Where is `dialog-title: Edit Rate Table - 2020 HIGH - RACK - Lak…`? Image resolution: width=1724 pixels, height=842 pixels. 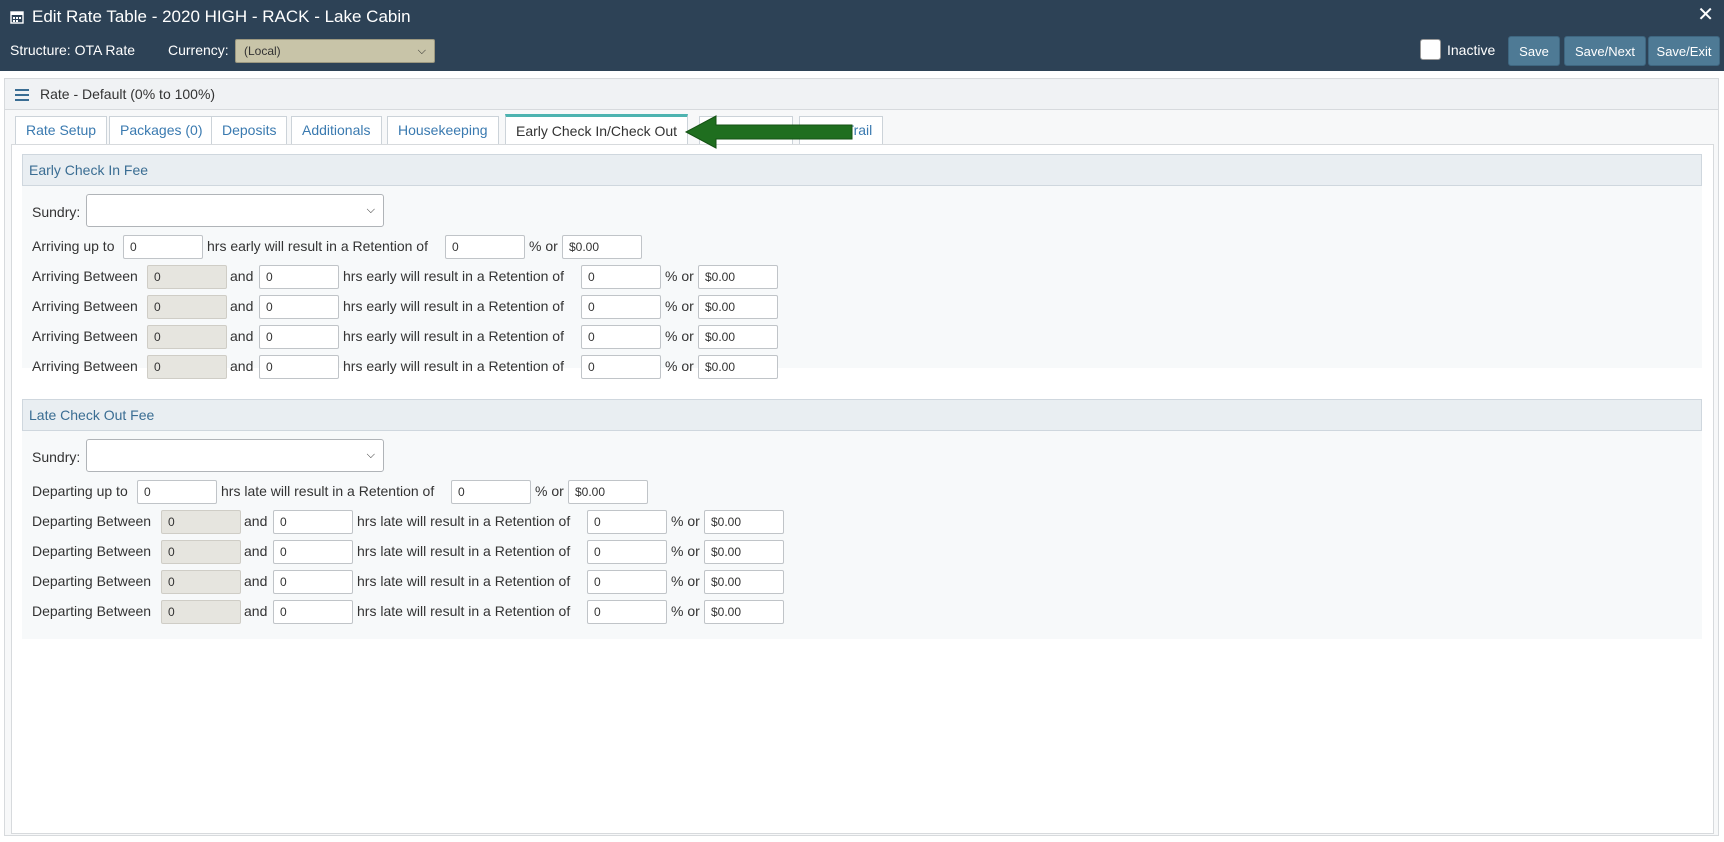
dialog-title: Edit Rate Table - 2020 HIGH - RACK - Lak… is located at coordinates (221, 16).